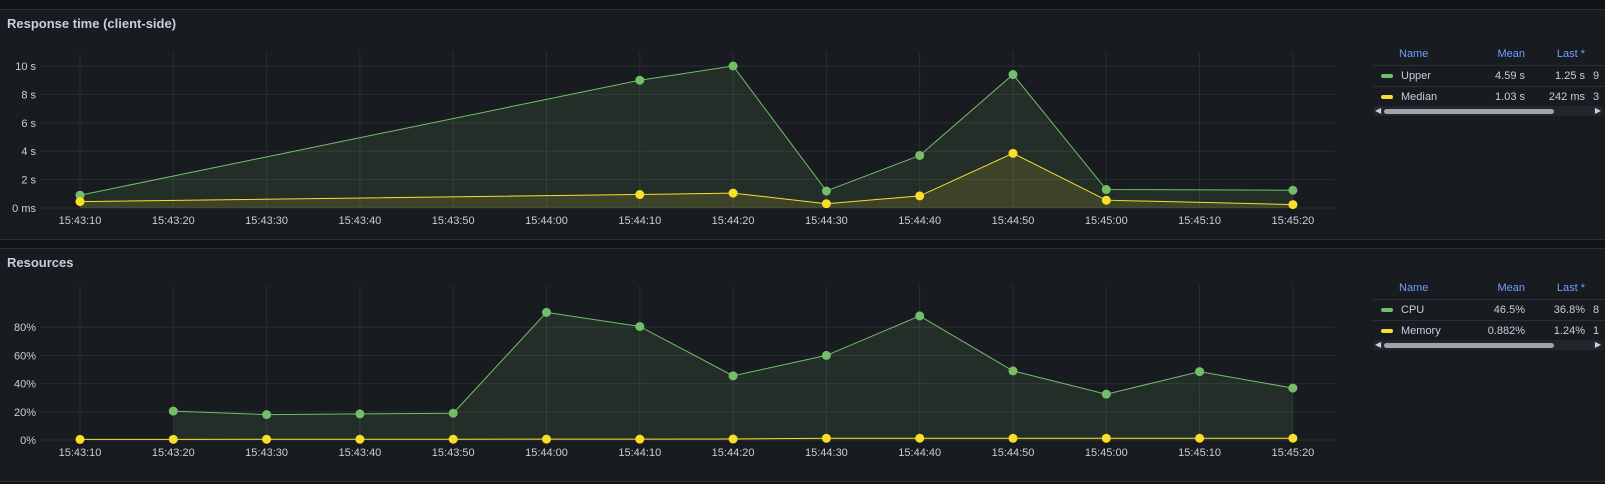  I want to click on legend-series-name: Upper, so click(1416, 76).